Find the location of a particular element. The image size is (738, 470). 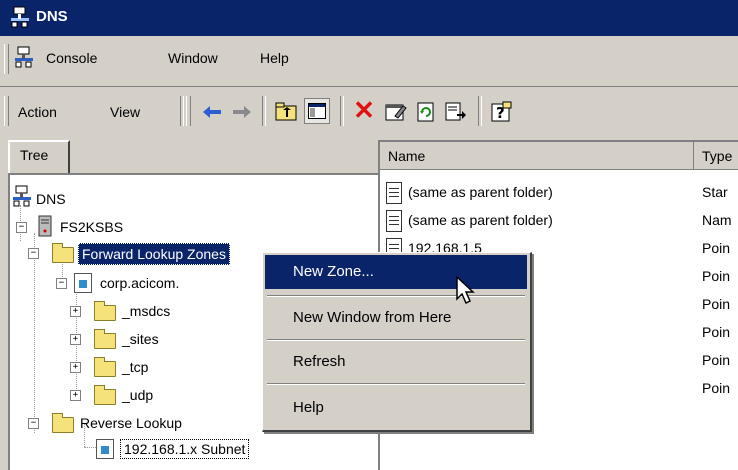

dns-server-icon is located at coordinates (20, 19).